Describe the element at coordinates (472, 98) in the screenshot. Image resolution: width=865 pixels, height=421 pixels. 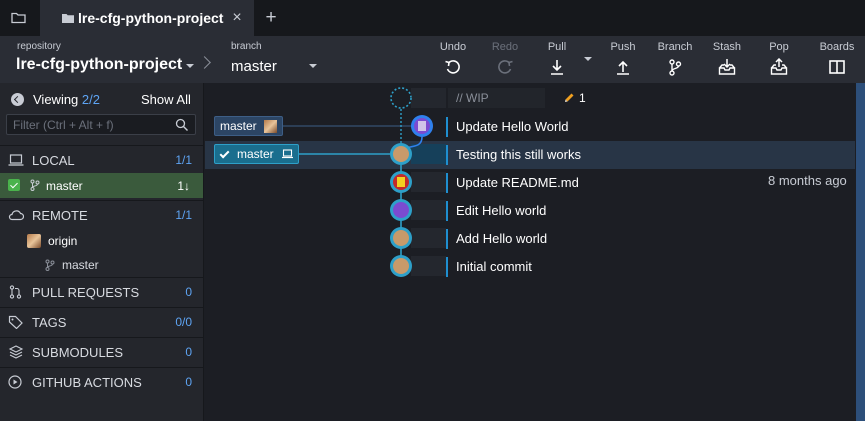
I see `wip-placeholder: // WIP` at that location.